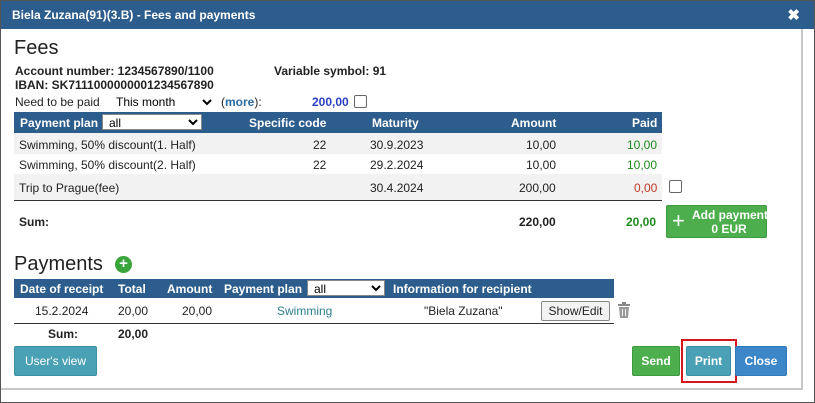 The width and height of the screenshot is (815, 403). What do you see at coordinates (678, 220) in the screenshot?
I see `plus-icon: +` at bounding box center [678, 220].